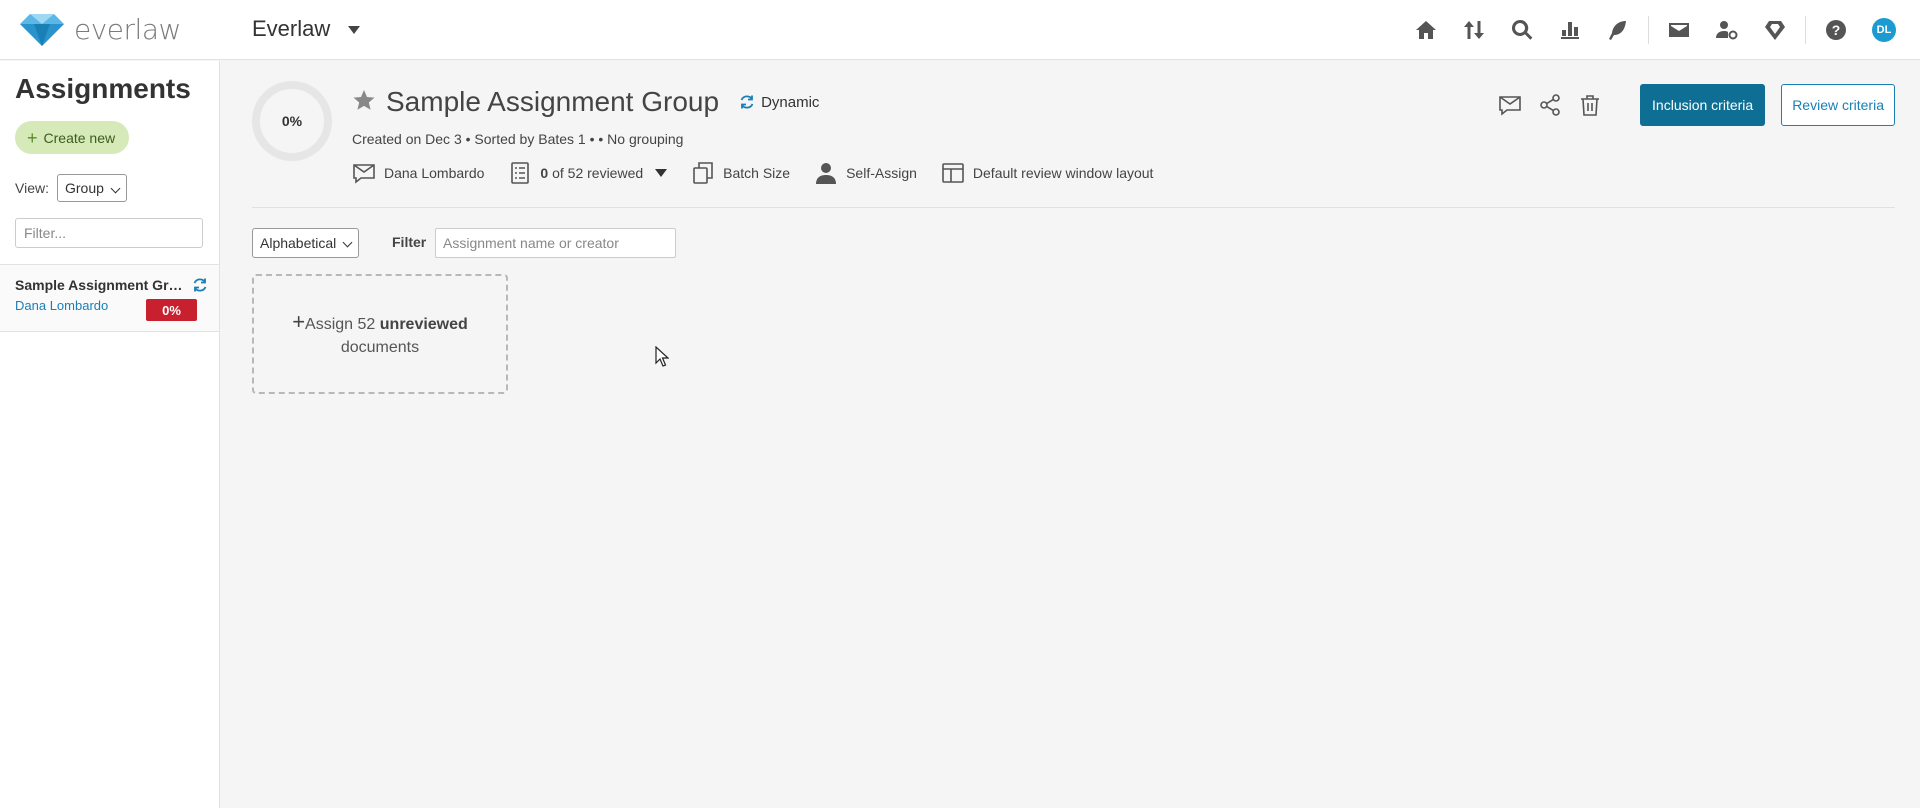 The image size is (1920, 808). I want to click on header-divider, so click(1073, 207).